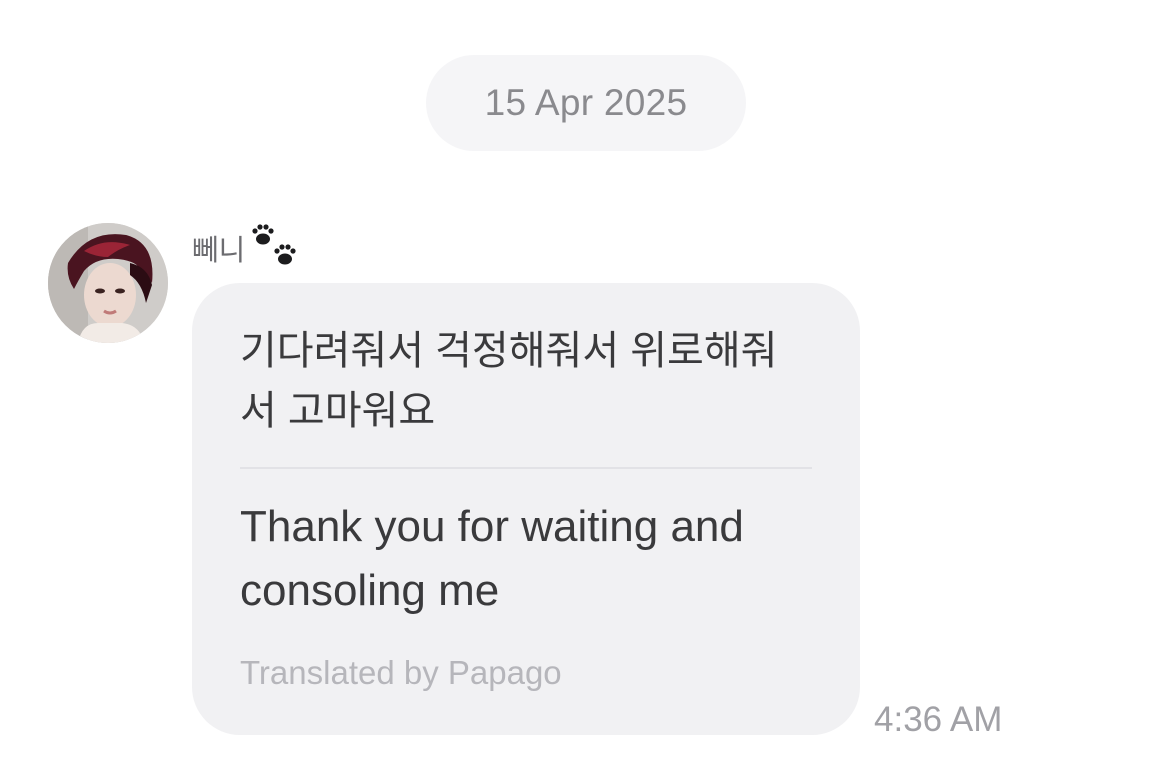 The height and width of the screenshot is (769, 1170). I want to click on date-separator-label: 15 Apr 2025, so click(586, 102).